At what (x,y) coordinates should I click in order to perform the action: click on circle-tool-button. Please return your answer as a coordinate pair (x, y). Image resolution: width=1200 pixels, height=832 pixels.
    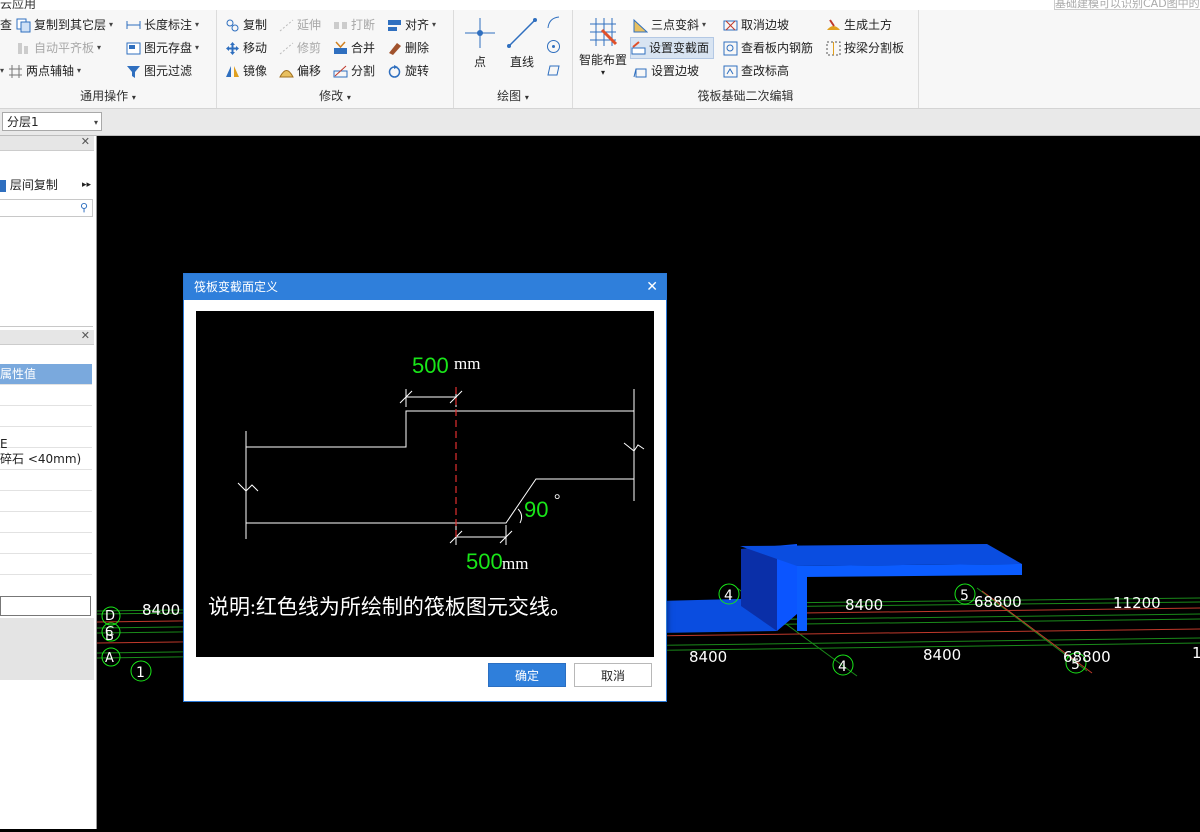
    Looking at the image, I should click on (555, 46).